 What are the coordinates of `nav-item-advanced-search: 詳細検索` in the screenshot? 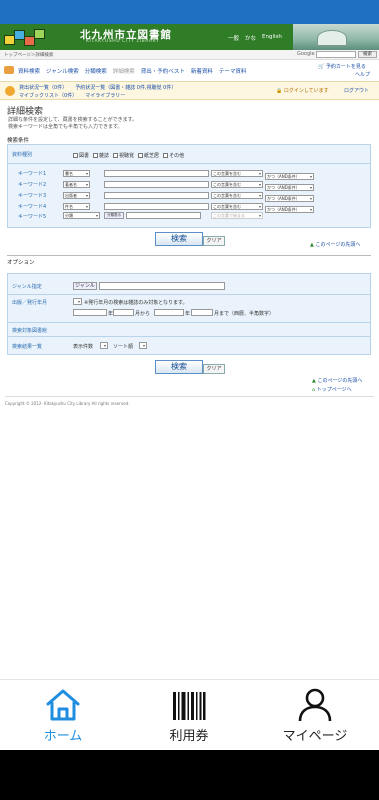 It's located at (124, 71).